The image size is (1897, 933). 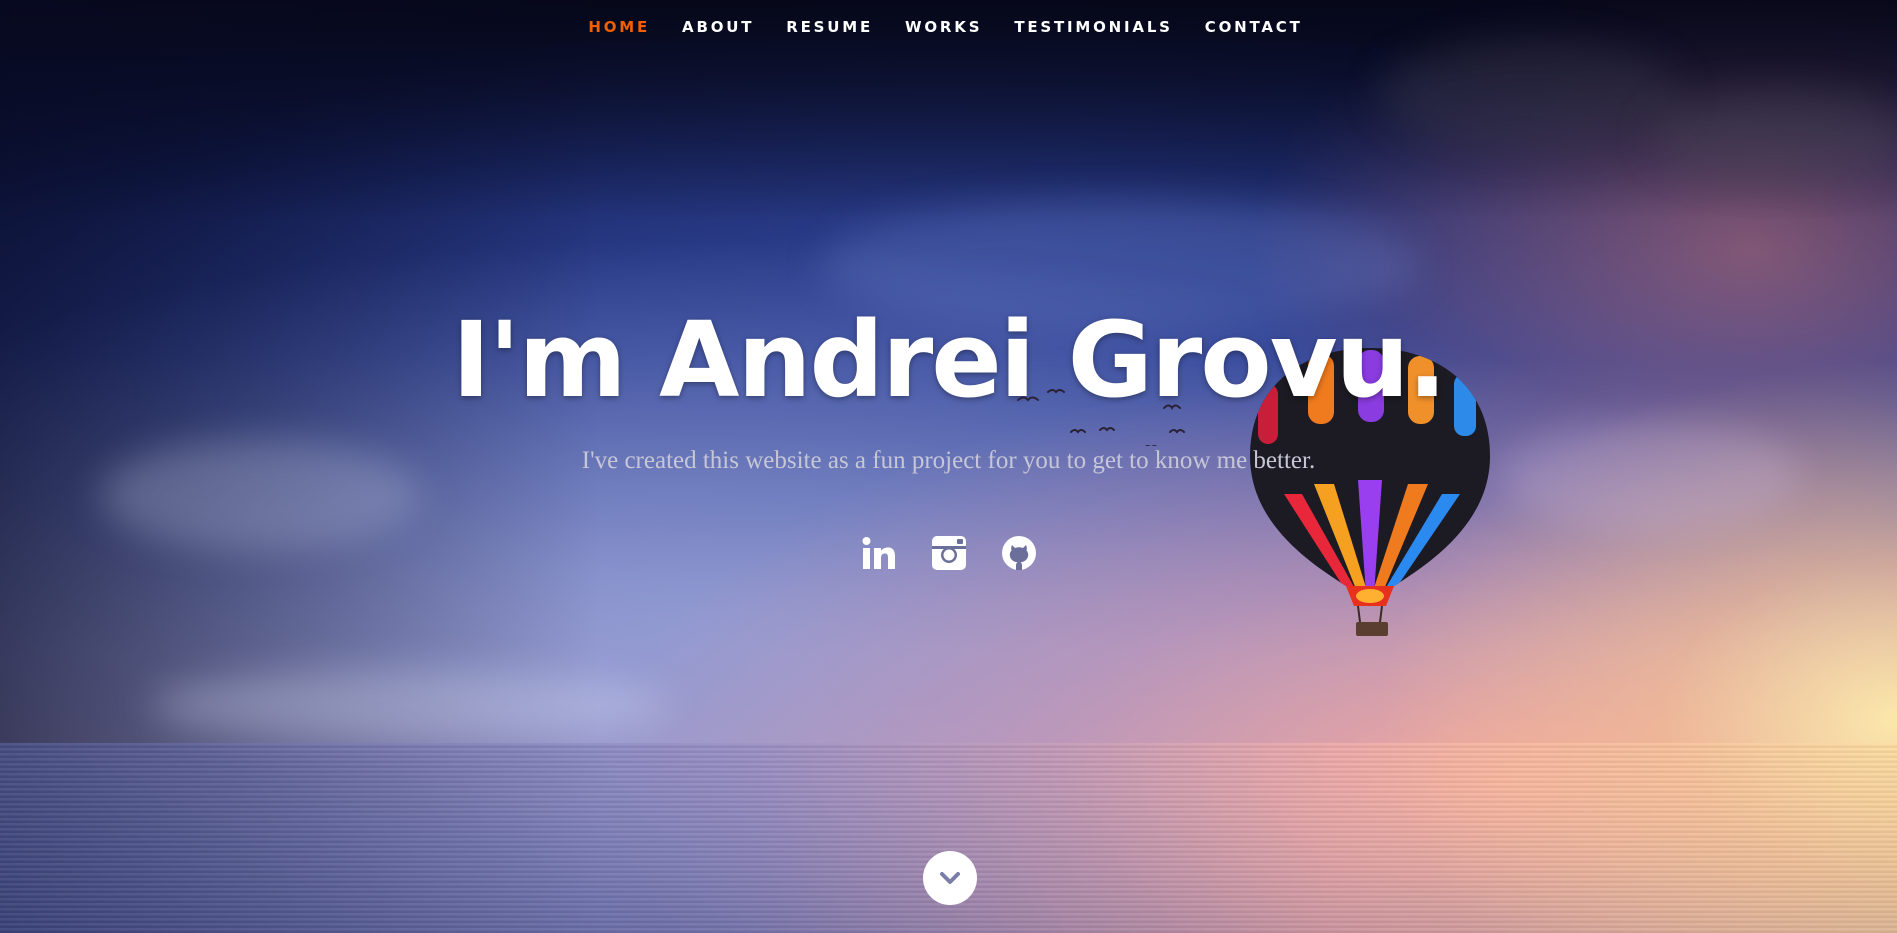 What do you see at coordinates (619, 27) in the screenshot?
I see `nav-item-home: HOME` at bounding box center [619, 27].